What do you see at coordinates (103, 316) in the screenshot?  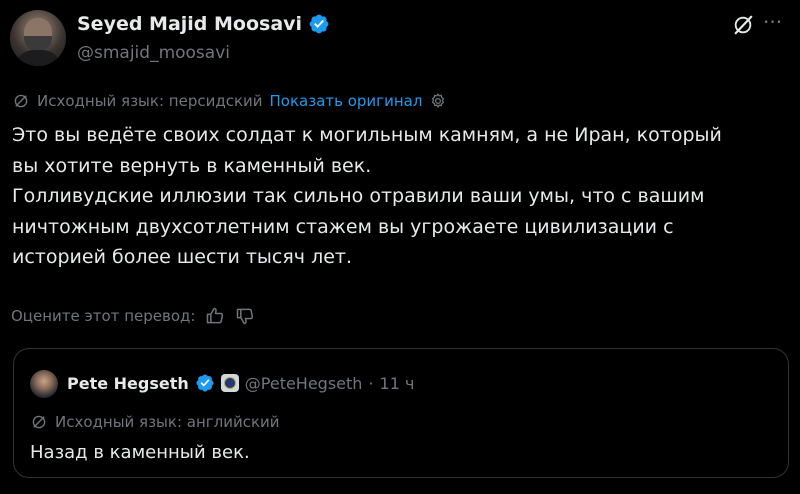 I see `rate-translation-label: Оцените этот перевод:` at bounding box center [103, 316].